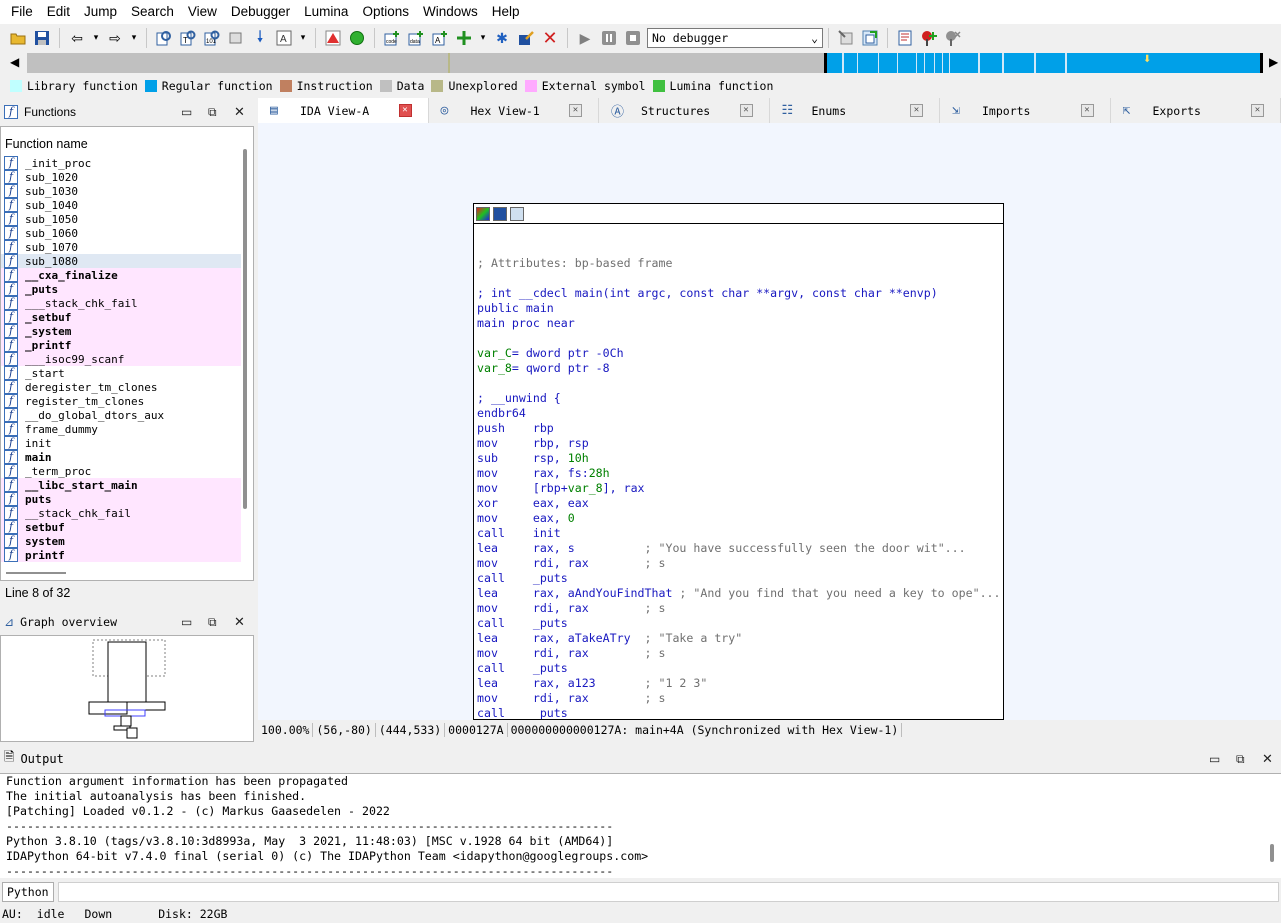 This screenshot has width=1281, height=923. What do you see at coordinates (953, 38) in the screenshot?
I see `remove-breakpoint-icon` at bounding box center [953, 38].